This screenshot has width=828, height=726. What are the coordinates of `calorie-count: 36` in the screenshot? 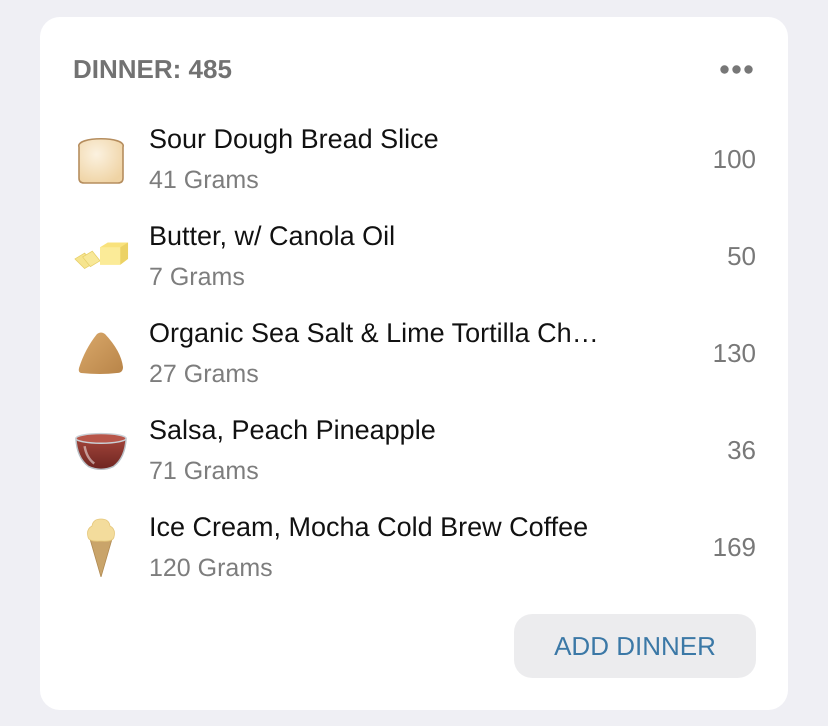 It's located at (741, 450).